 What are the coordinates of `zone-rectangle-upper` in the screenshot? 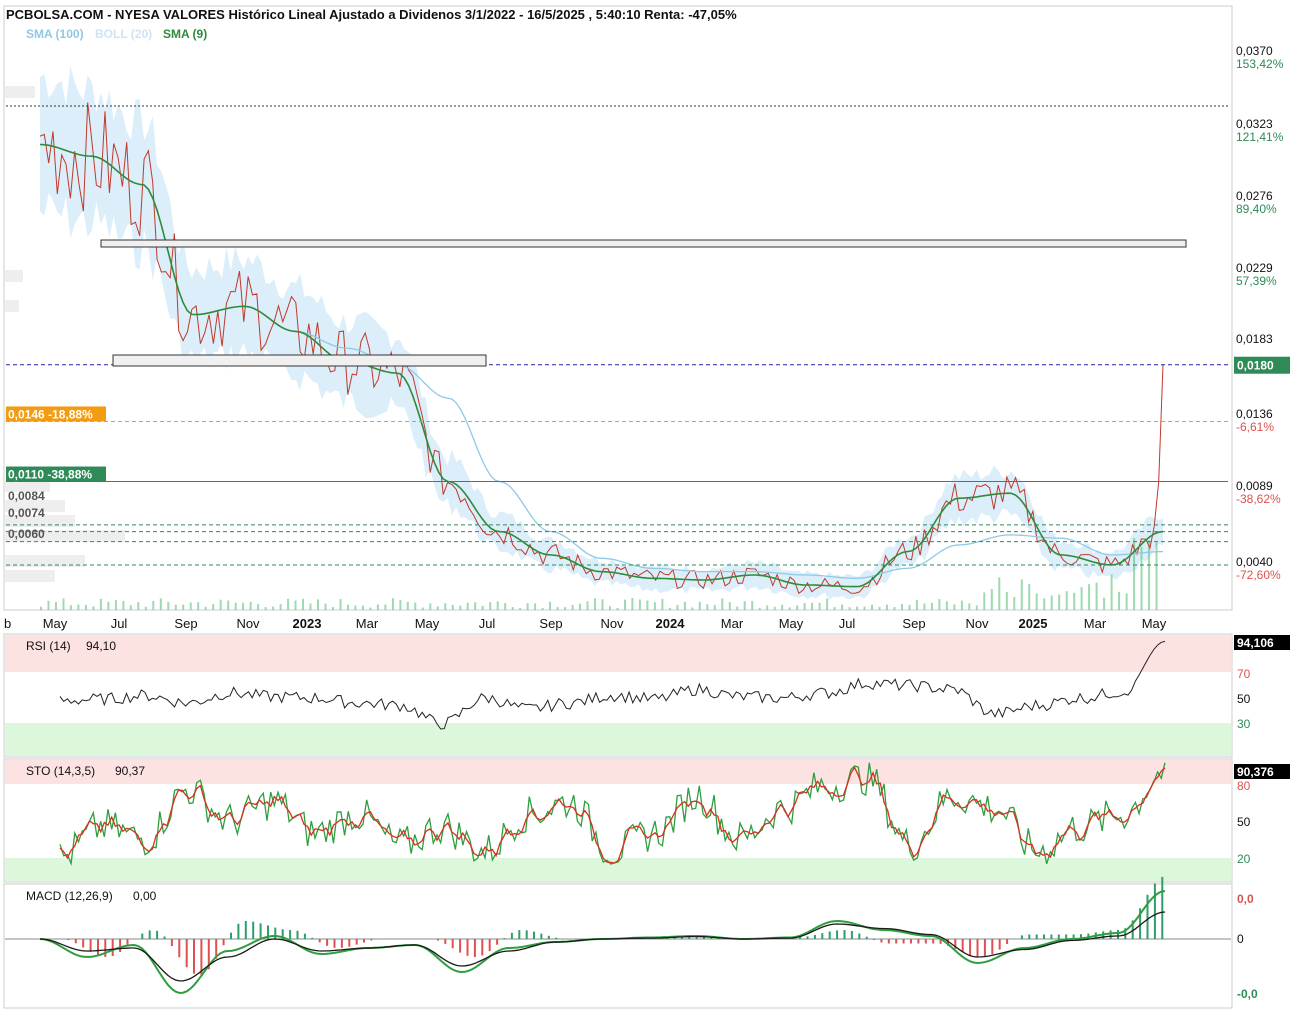 It's located at (643, 243).